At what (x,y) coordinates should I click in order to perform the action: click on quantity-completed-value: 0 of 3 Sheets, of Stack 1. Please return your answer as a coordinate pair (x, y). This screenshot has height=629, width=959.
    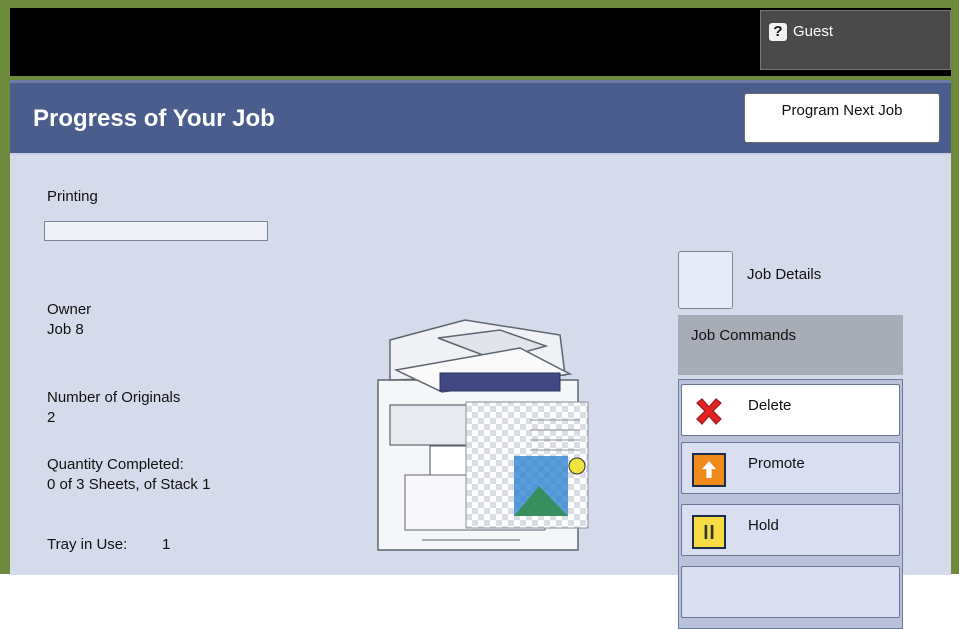
    Looking at the image, I should click on (129, 484).